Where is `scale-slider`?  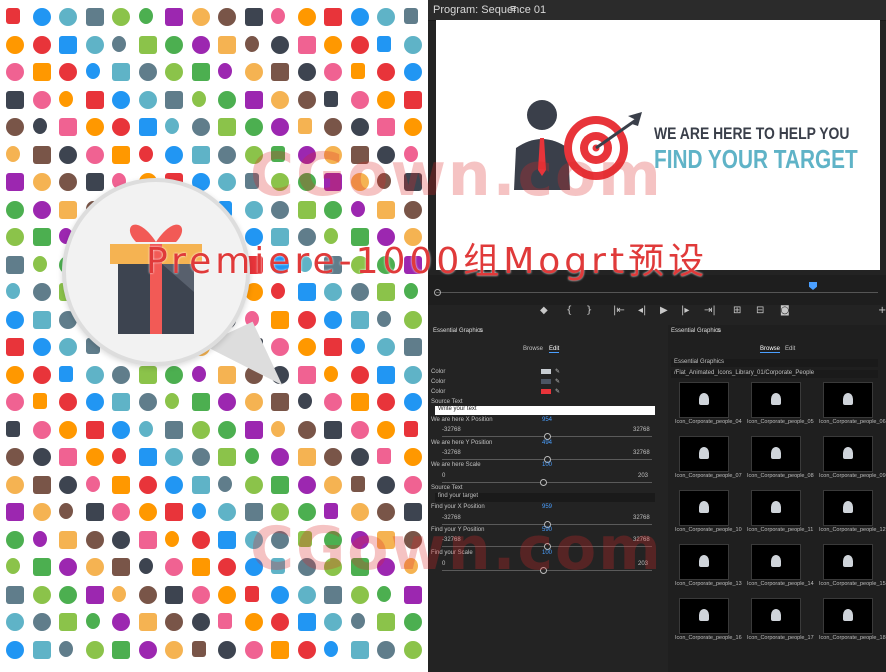
scale-slider is located at coordinates (547, 482).